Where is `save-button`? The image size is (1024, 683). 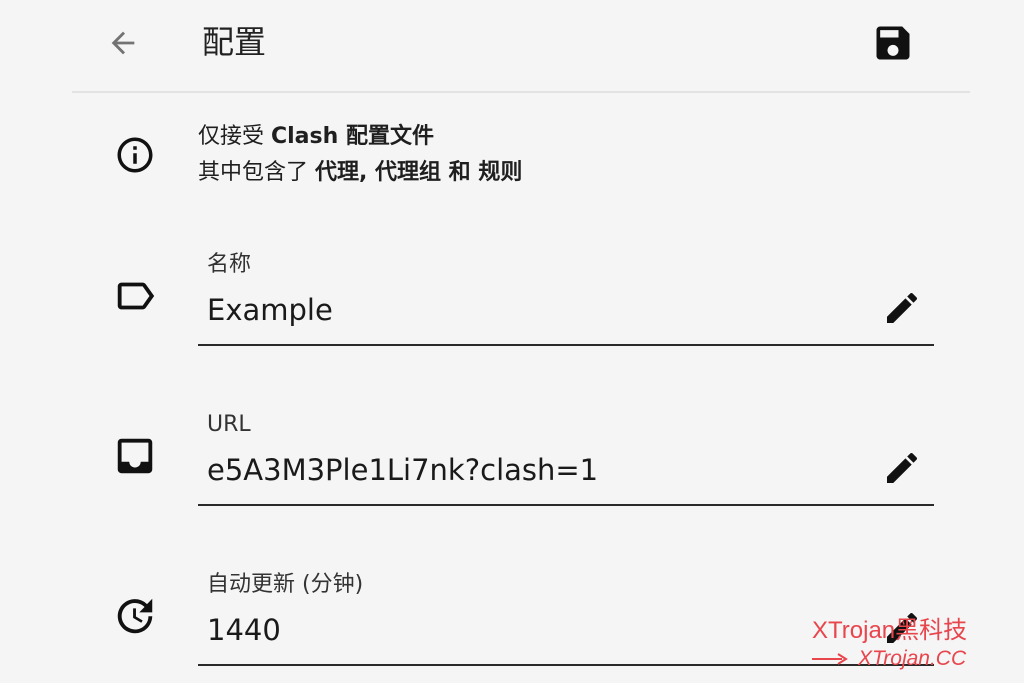 save-button is located at coordinates (893, 43).